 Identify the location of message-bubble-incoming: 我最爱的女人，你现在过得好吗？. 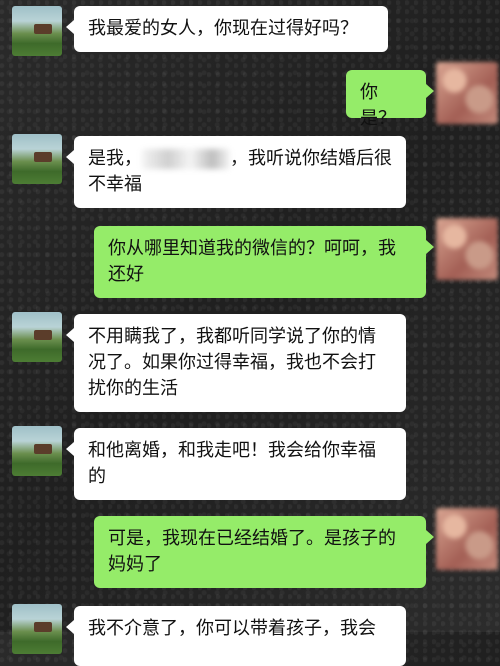
(227, 29).